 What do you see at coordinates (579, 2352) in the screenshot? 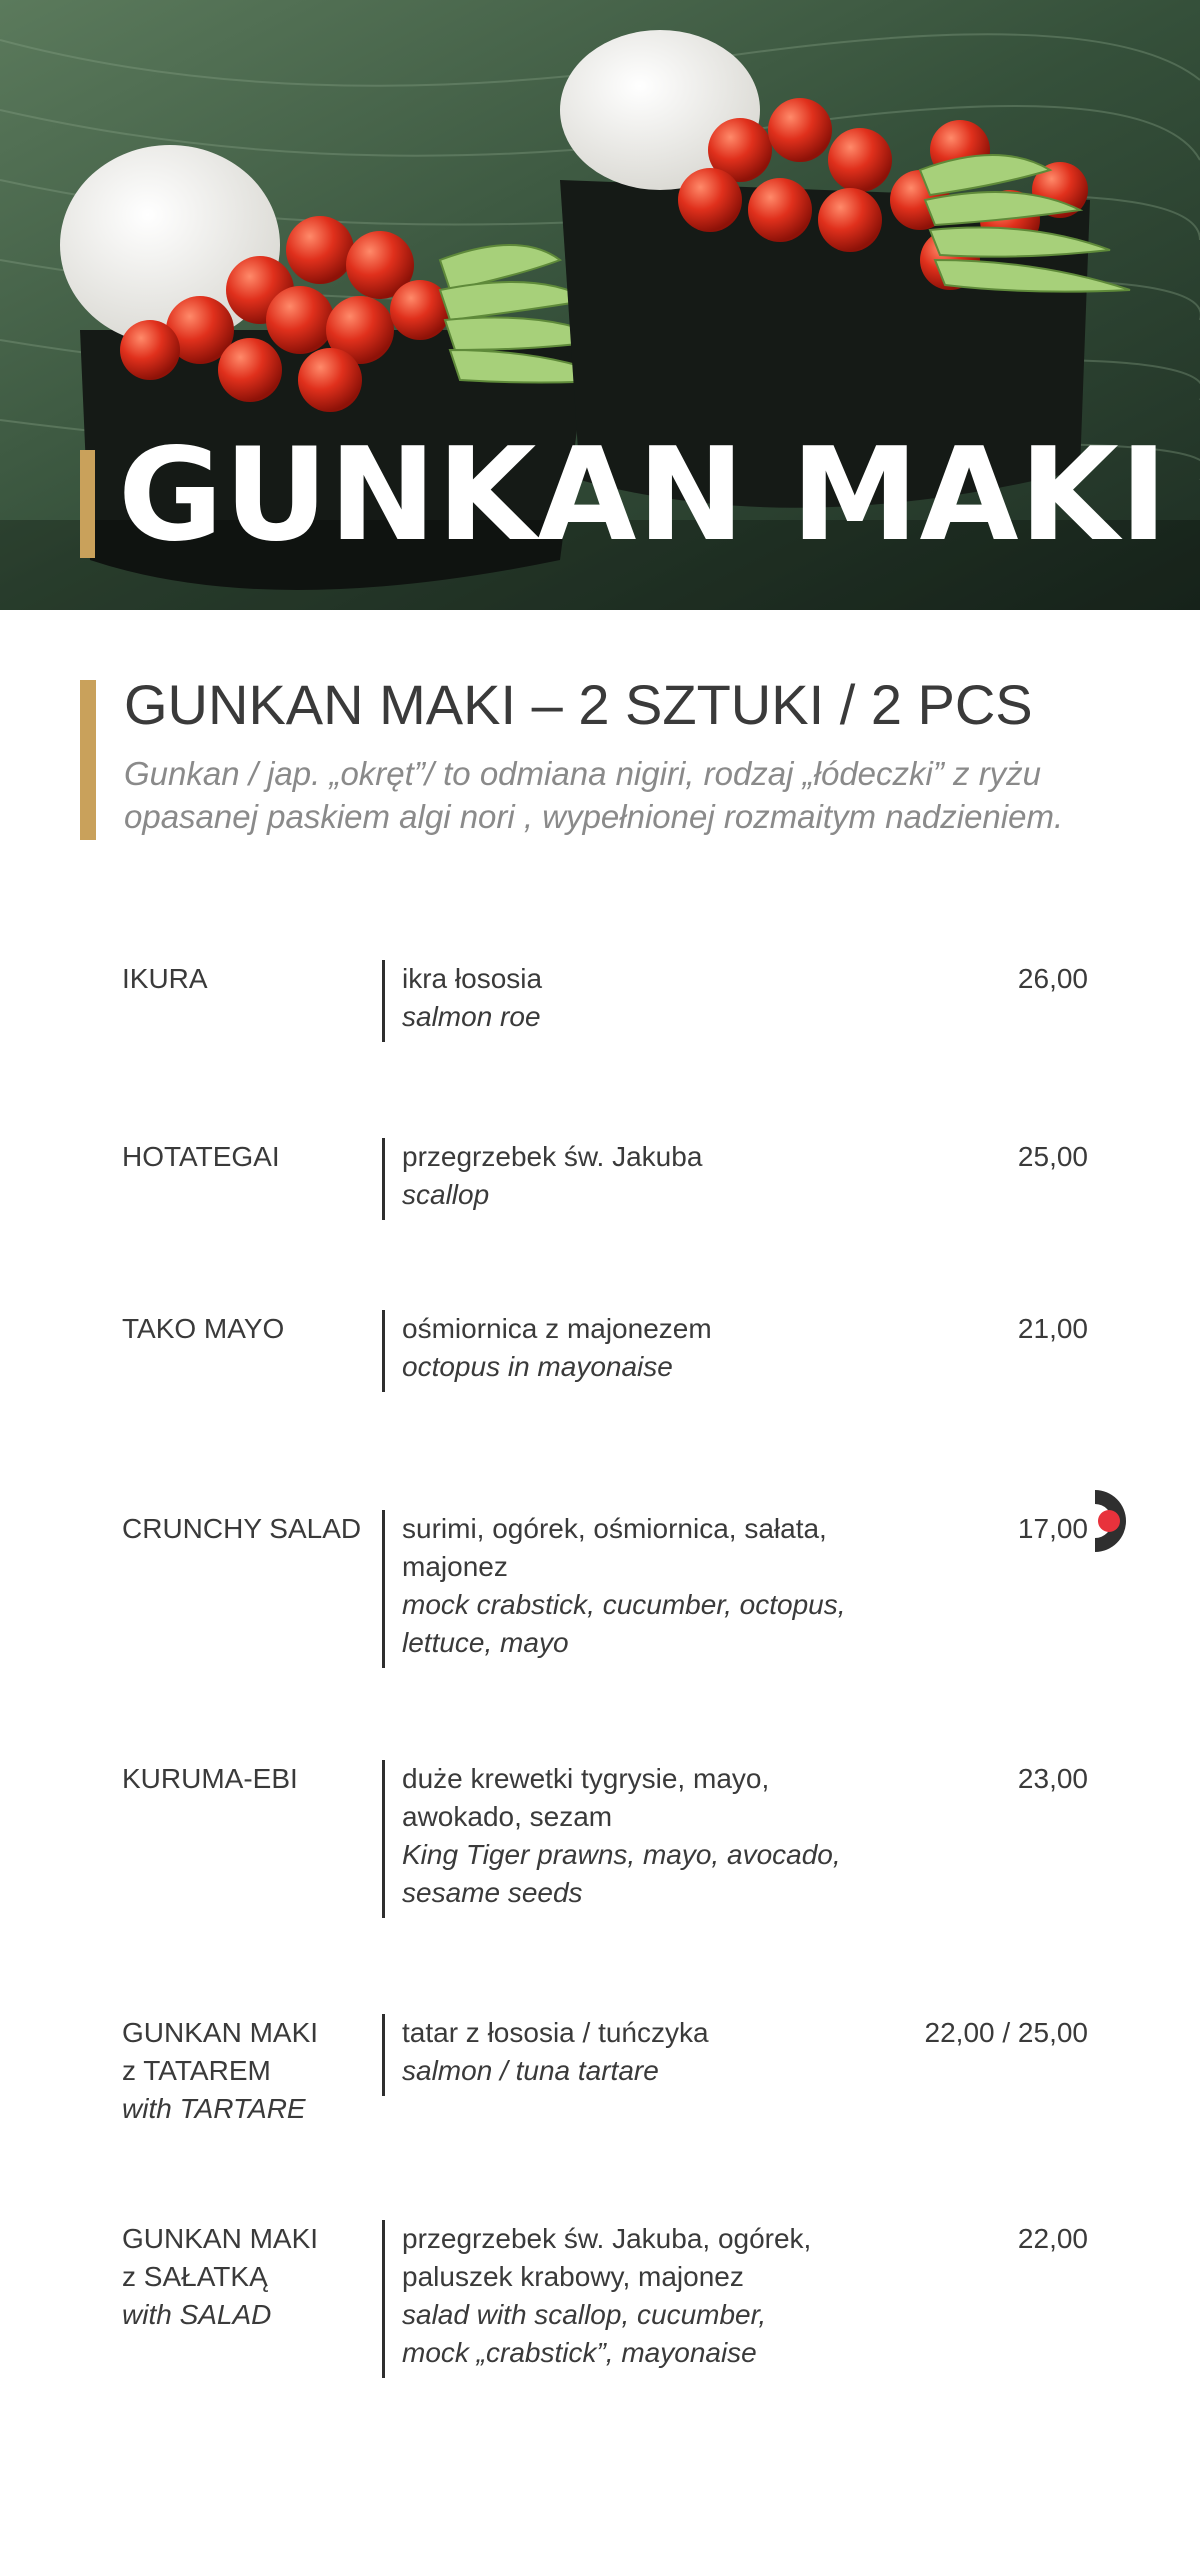
I see `item-description-english: mock „crabstick”, mayonaise` at bounding box center [579, 2352].